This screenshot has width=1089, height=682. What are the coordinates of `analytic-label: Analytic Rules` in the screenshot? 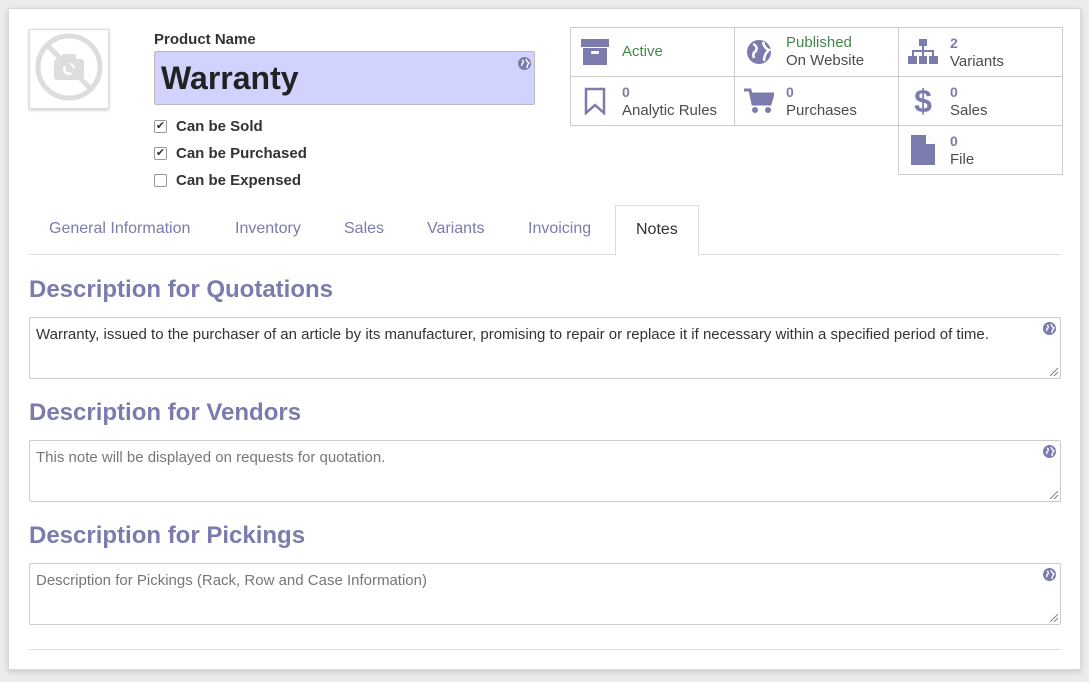 It's located at (670, 110).